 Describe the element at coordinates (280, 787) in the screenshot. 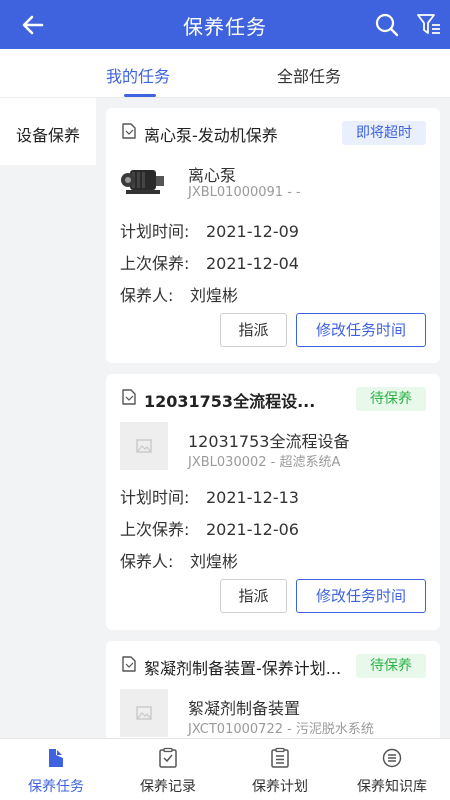

I see `nav-label: 保养计划` at that location.